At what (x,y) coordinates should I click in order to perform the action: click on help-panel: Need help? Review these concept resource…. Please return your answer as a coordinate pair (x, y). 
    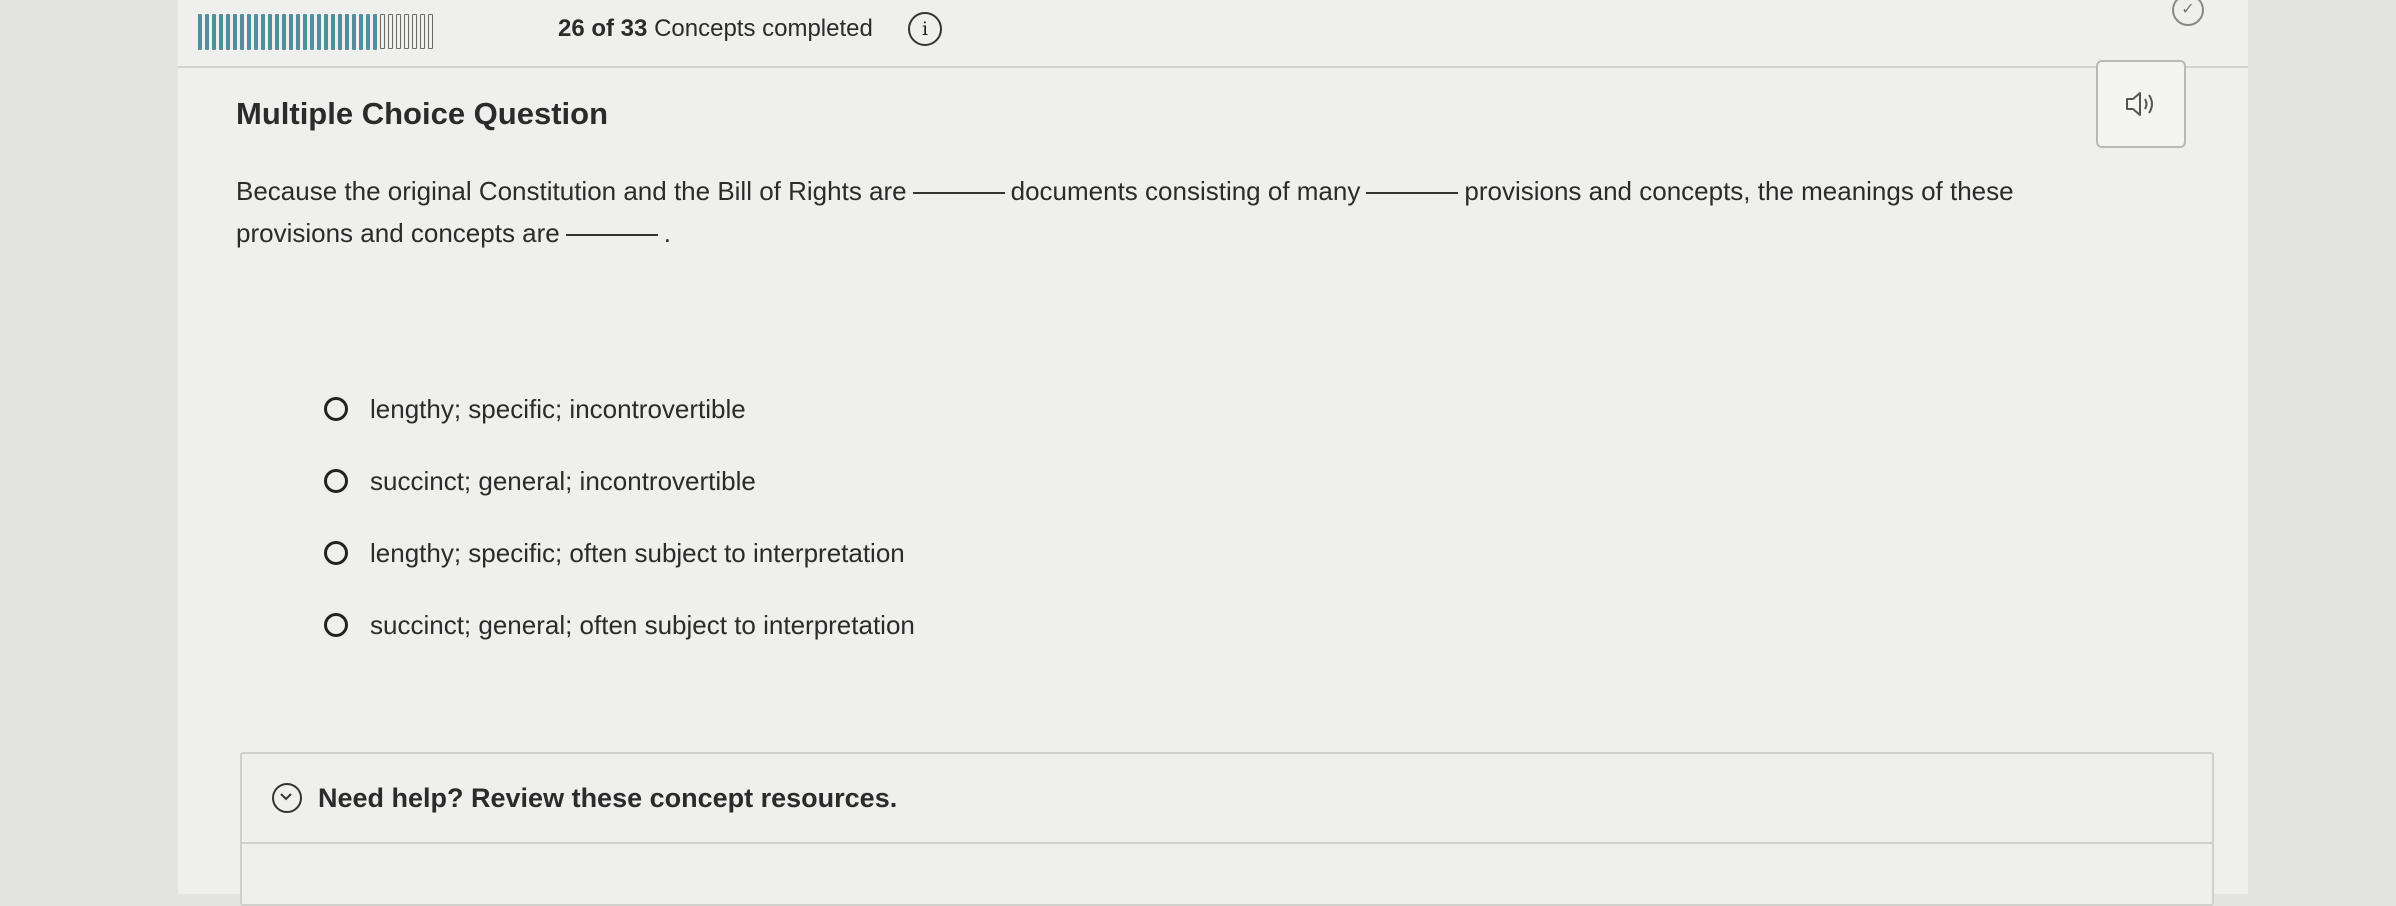
    Looking at the image, I should click on (1227, 829).